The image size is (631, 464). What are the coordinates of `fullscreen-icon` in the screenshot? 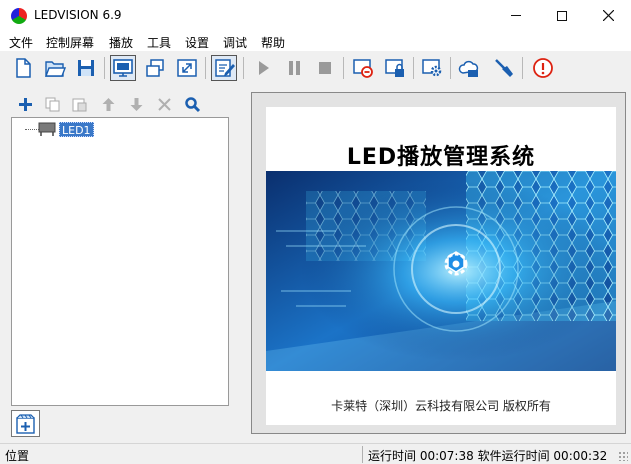 It's located at (187, 68).